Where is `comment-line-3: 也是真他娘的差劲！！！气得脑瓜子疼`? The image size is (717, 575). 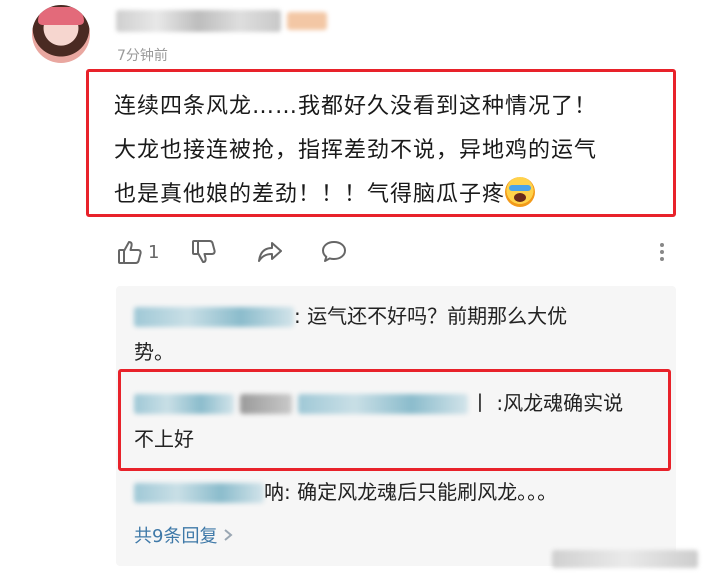 comment-line-3: 也是真他娘的差劲！！！气得脑瓜子疼 is located at coordinates (394, 195).